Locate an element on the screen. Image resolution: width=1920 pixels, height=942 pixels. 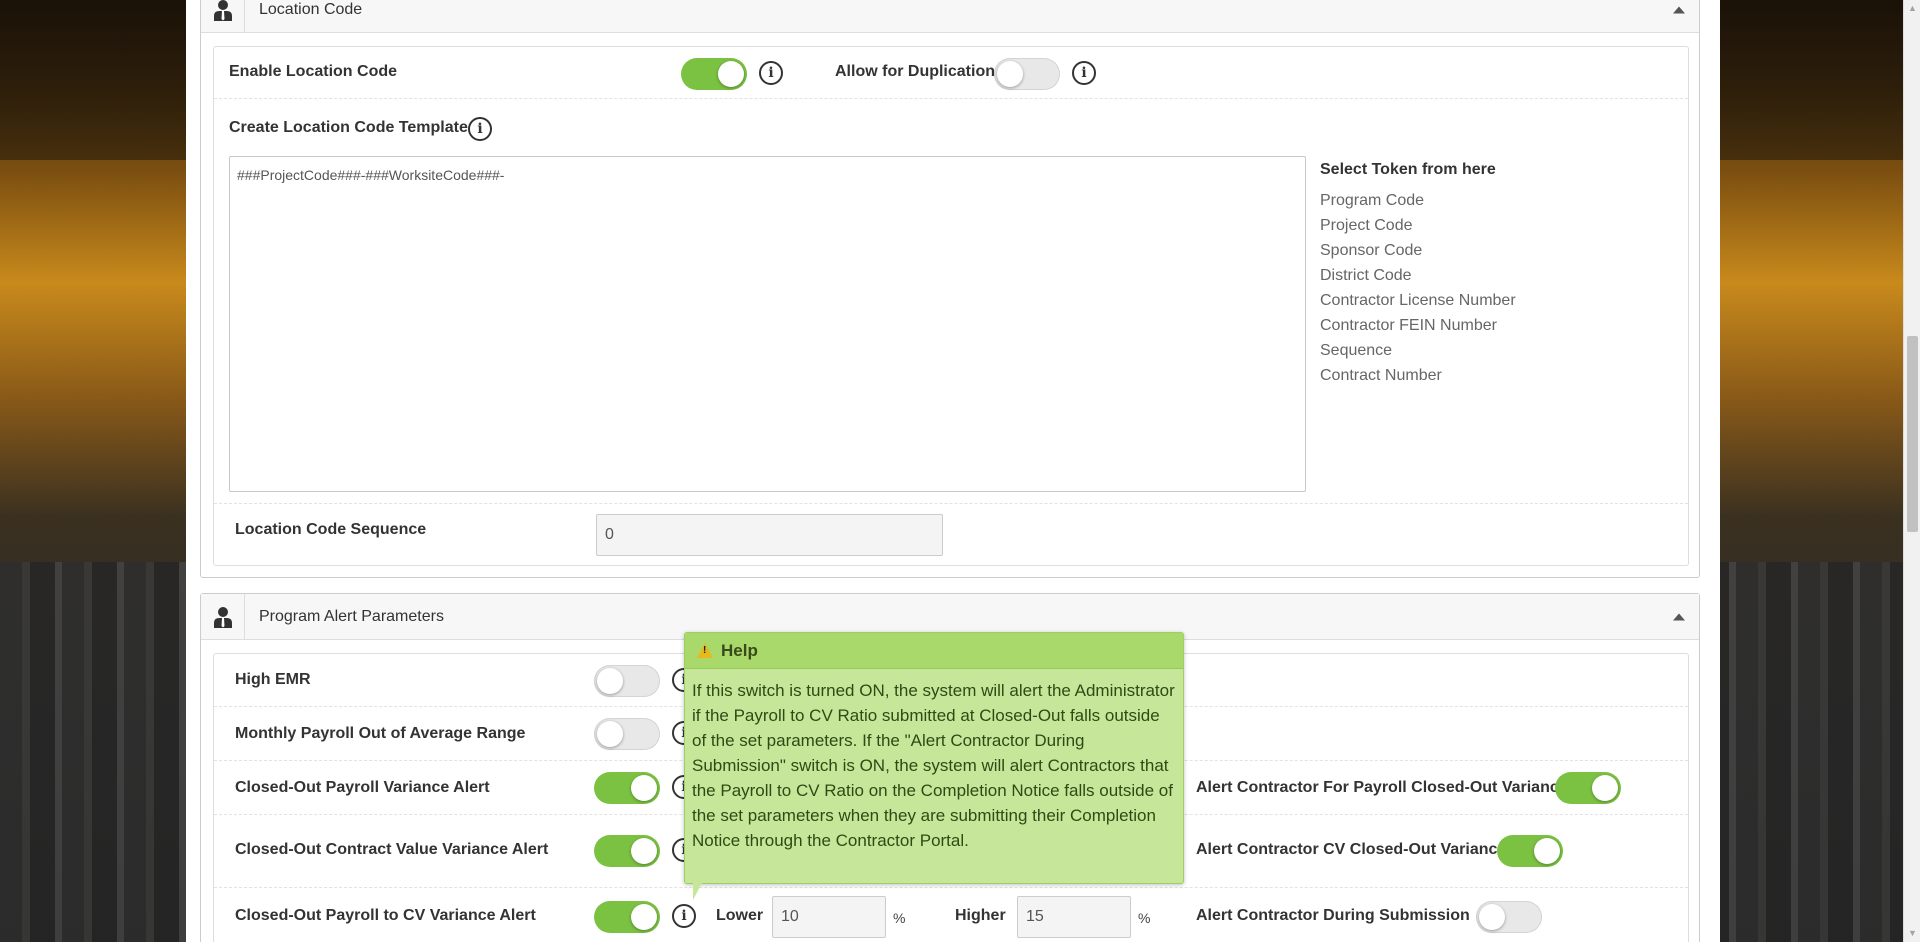
alert-label: Monthly Payroll Out of Average Range is located at coordinates (380, 733).